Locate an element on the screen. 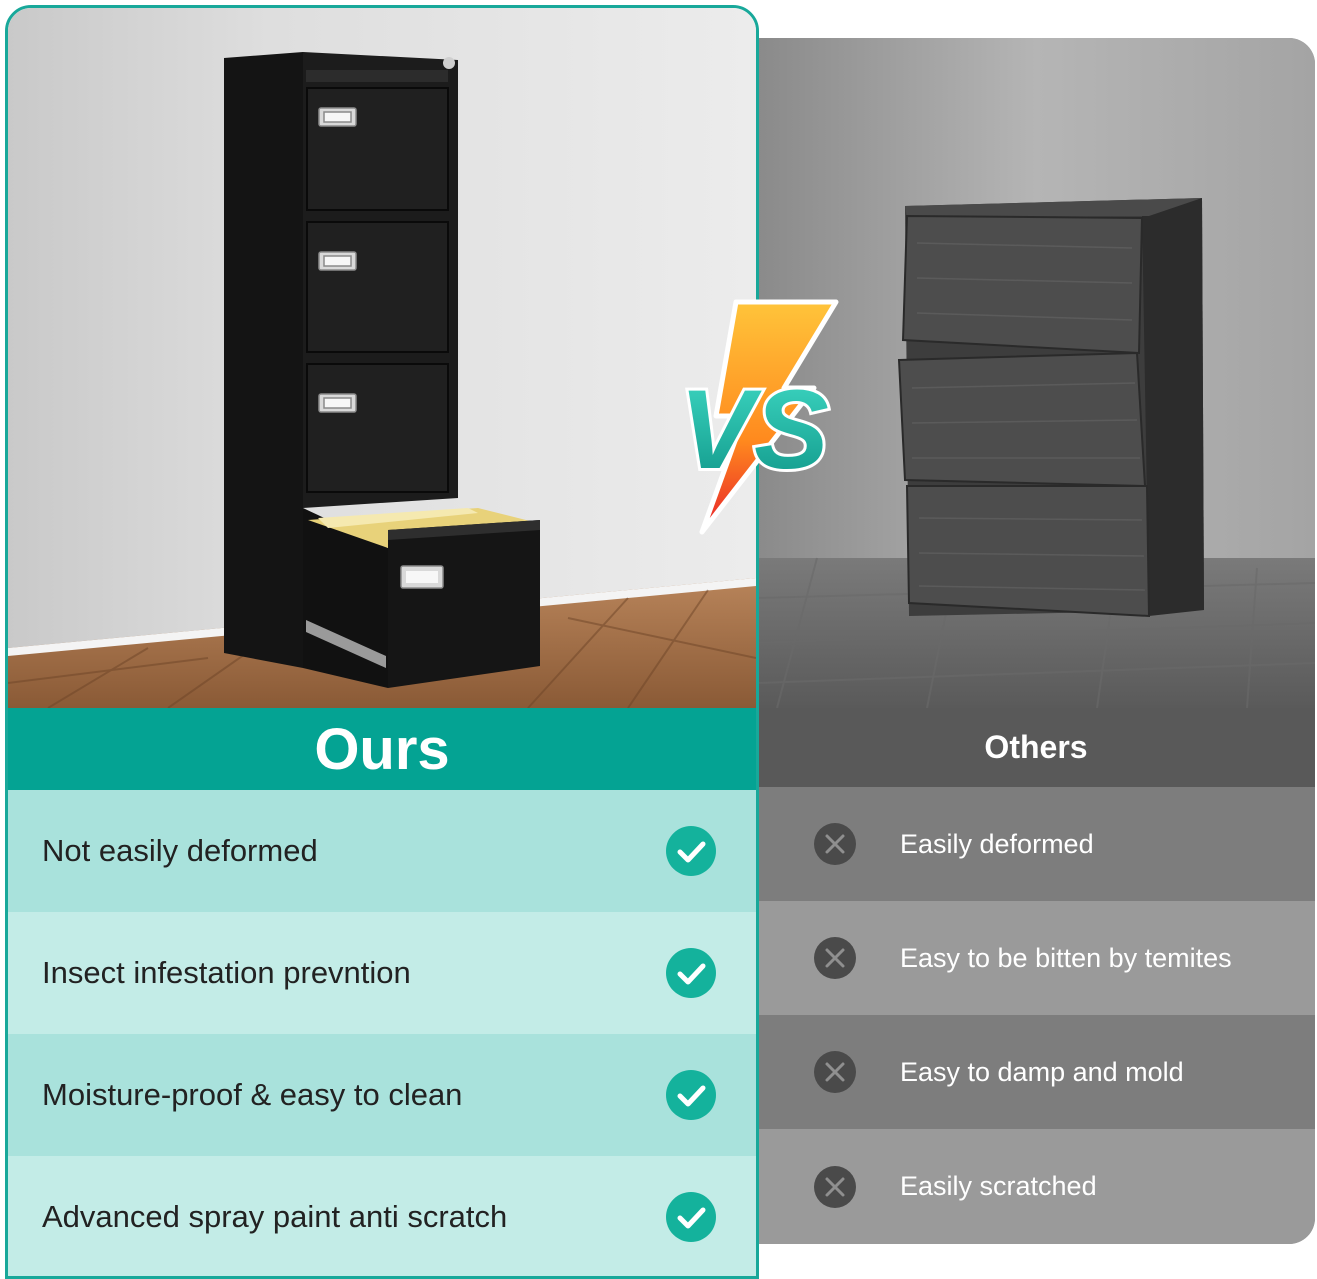 This screenshot has height=1279, width=1317. others-feature-row: Easily scratched is located at coordinates (1036, 1186).